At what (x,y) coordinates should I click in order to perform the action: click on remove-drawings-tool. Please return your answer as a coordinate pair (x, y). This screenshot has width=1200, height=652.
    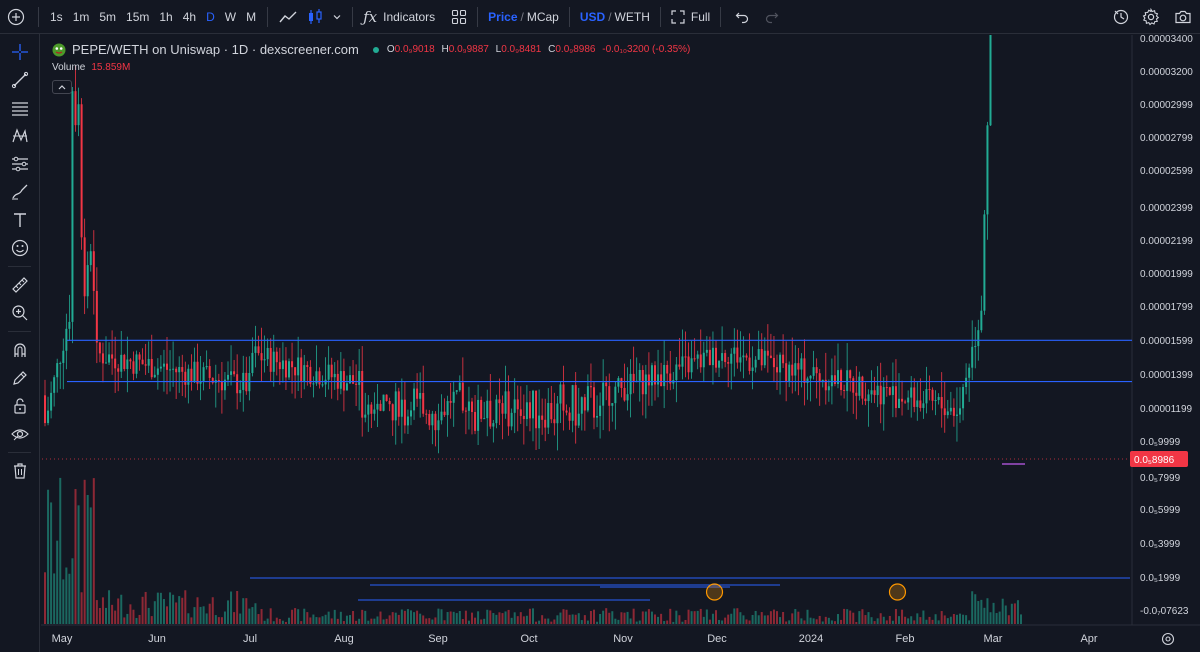
    Looking at the image, I should click on (20, 471).